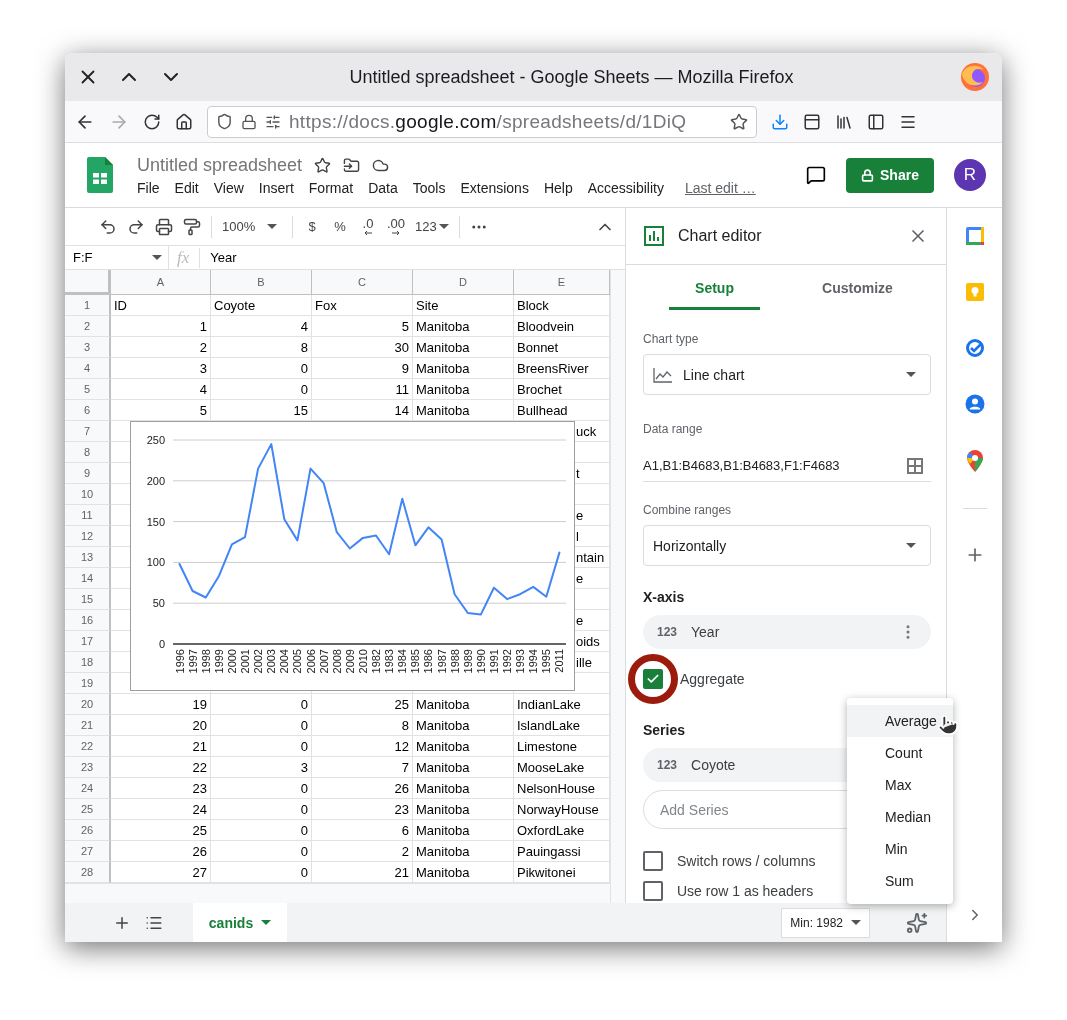  Describe the element at coordinates (745, 891) in the screenshot. I see `checkbox-label: Use row 1 as headers` at that location.